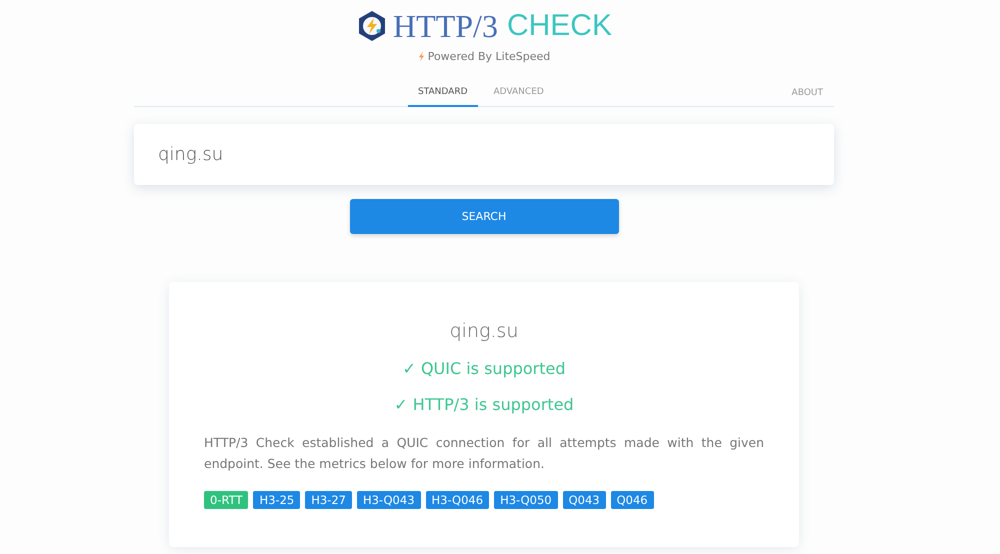 This screenshot has height=554, width=1000. Describe the element at coordinates (484, 216) in the screenshot. I see `search-button: SEARCH` at that location.